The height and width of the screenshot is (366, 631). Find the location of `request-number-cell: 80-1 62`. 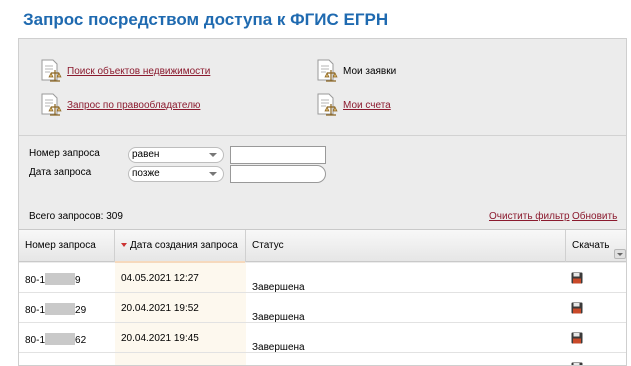

request-number-cell: 80-1 62 is located at coordinates (56, 339).